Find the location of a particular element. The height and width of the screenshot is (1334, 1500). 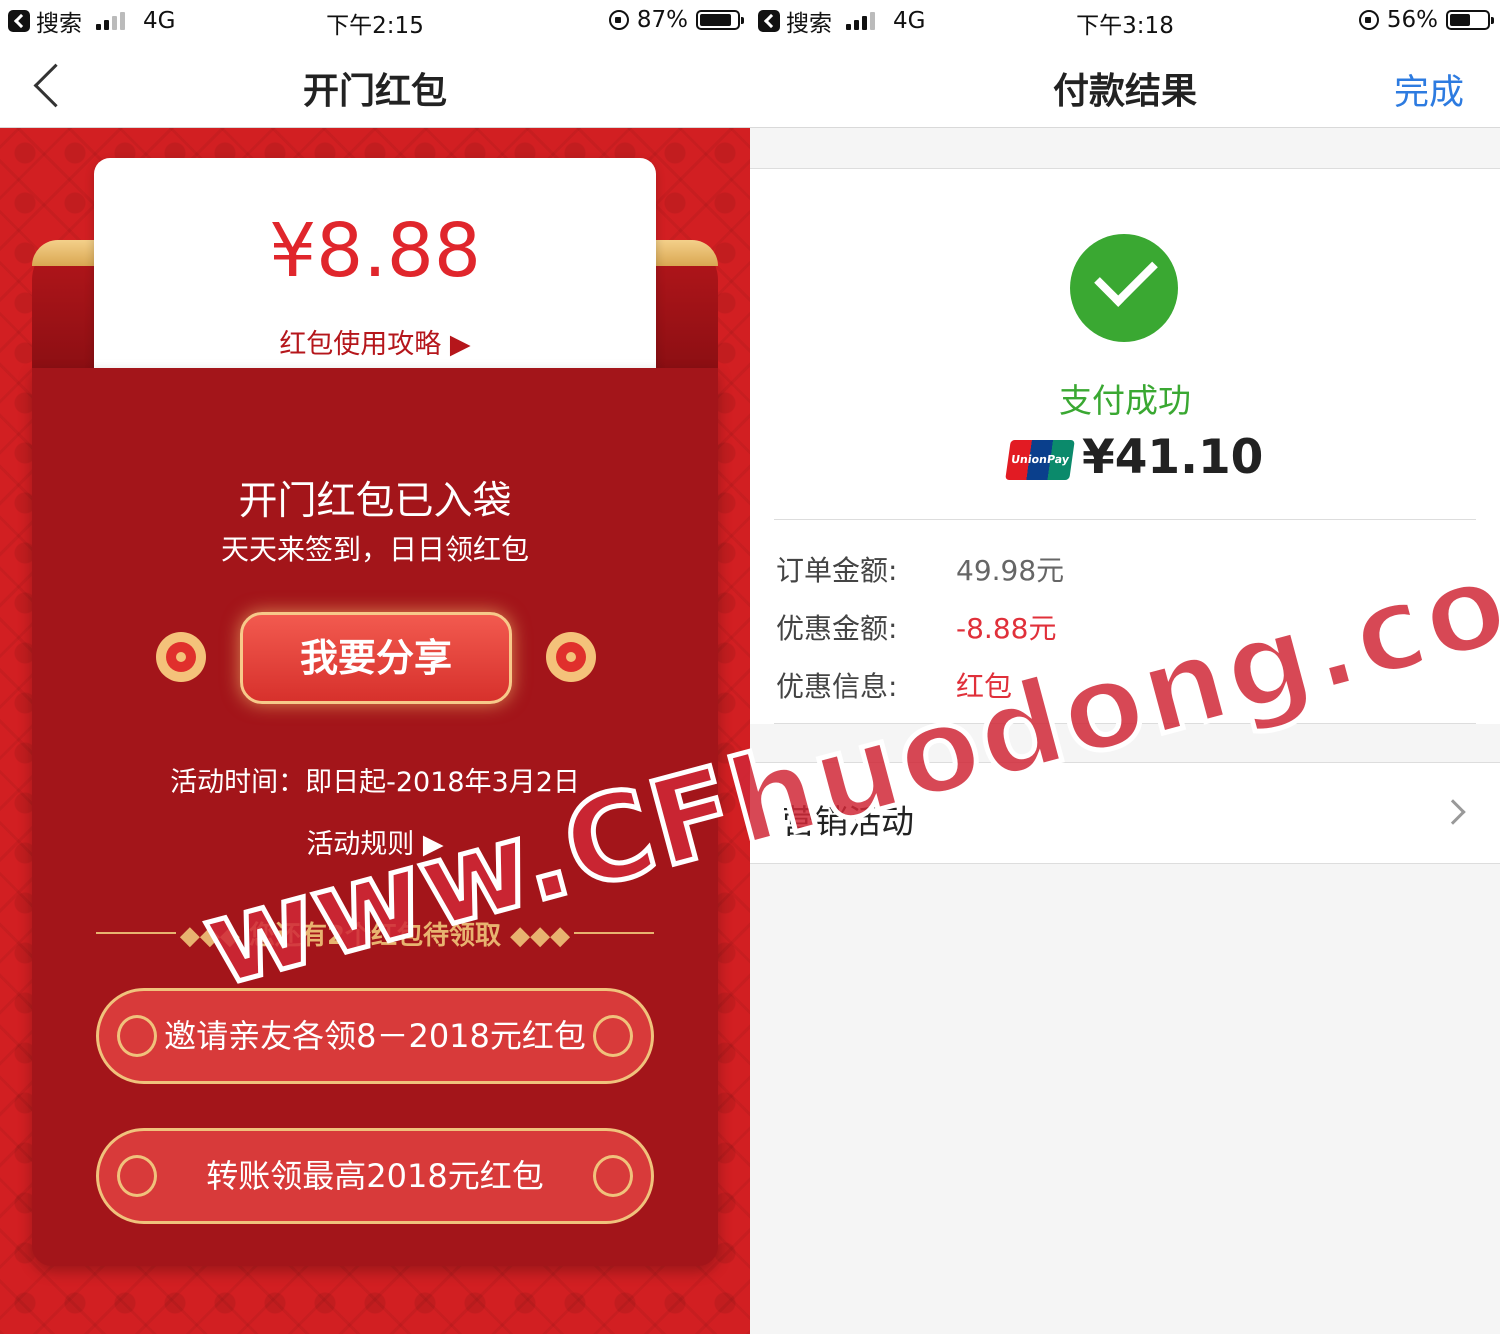

envelope-title: 开门红包已入袋 is located at coordinates (375, 501).